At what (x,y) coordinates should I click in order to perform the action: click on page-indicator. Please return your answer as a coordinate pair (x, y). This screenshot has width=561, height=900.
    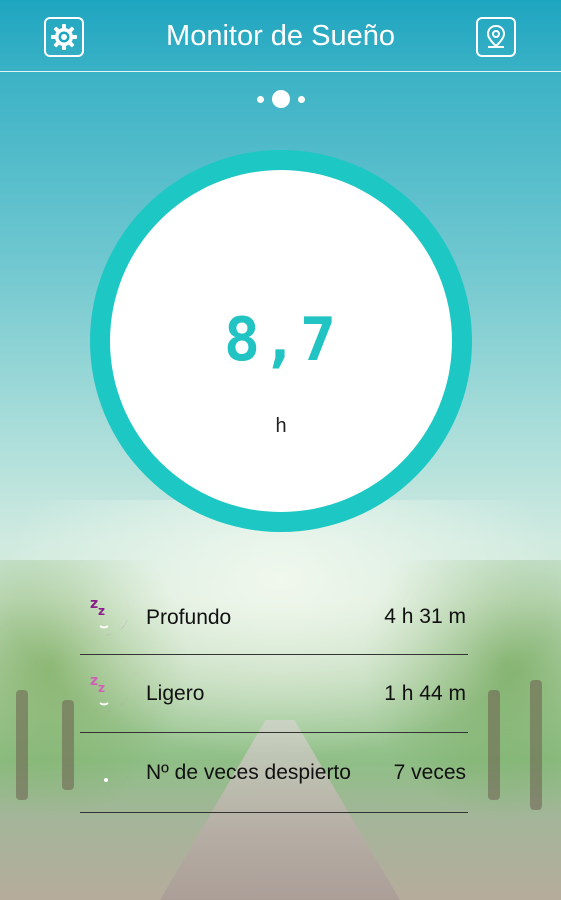
    Looking at the image, I should click on (280, 99).